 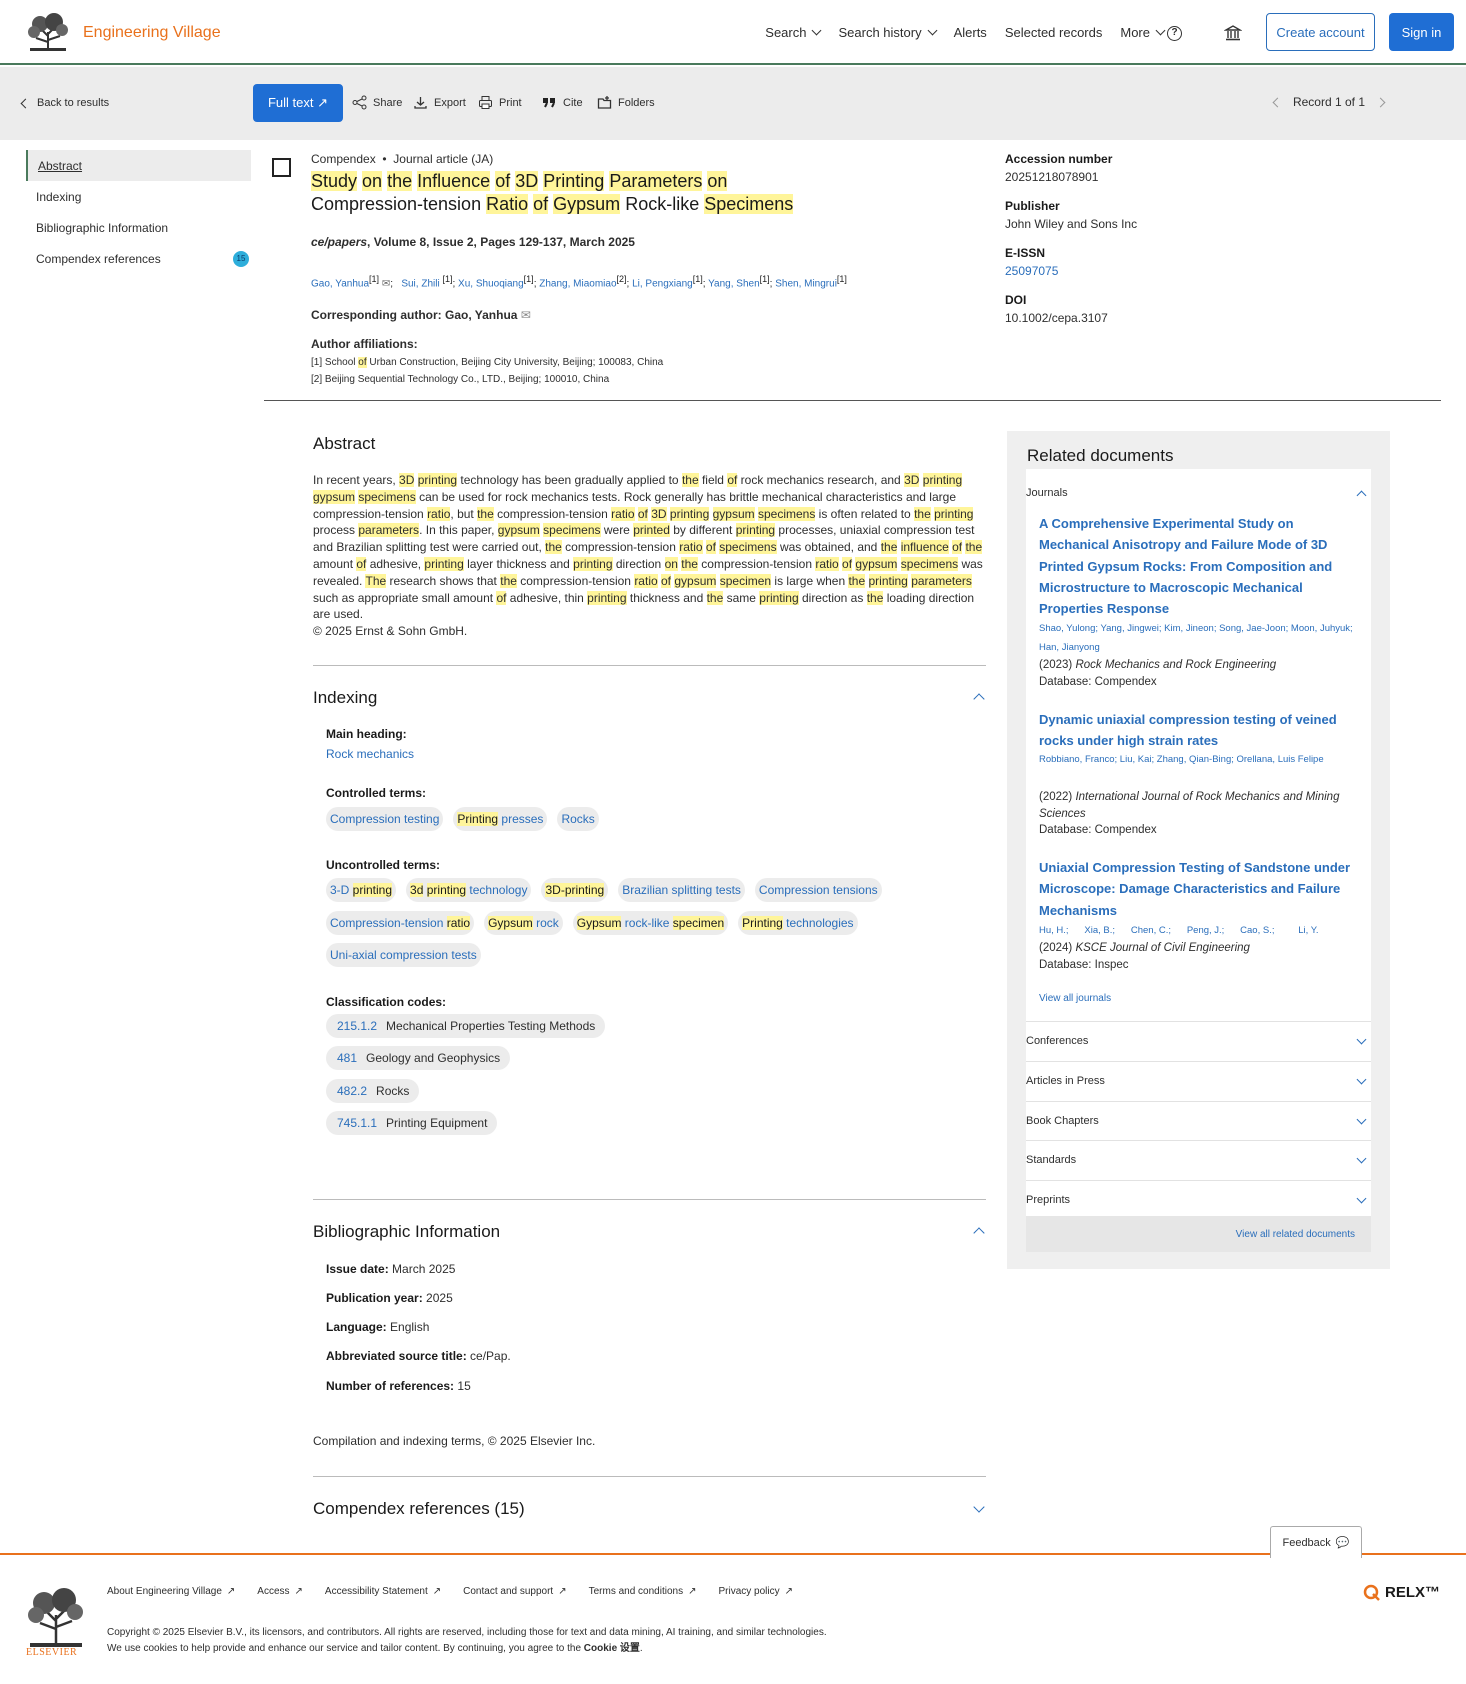 What do you see at coordinates (818, 890) in the screenshot?
I see `term-chip: Compression tensions` at bounding box center [818, 890].